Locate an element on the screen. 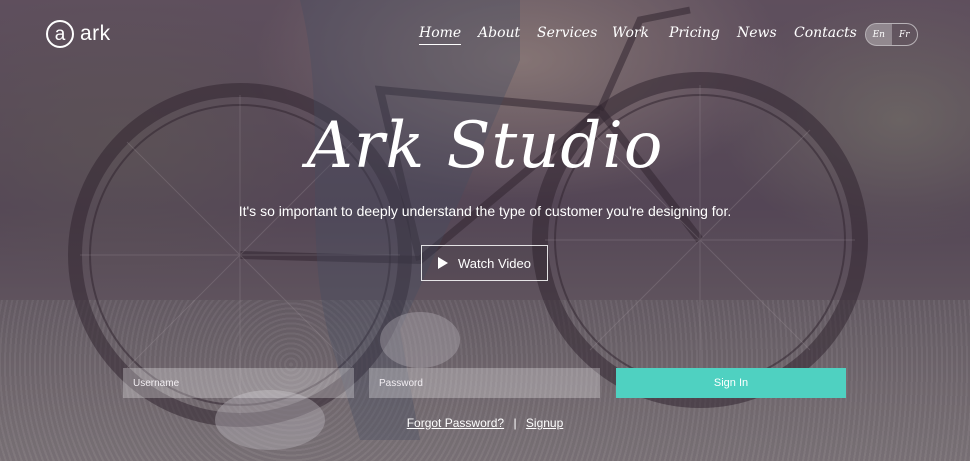 Image resolution: width=970 pixels, height=461 pixels. nav-item-services: Services is located at coordinates (567, 33).